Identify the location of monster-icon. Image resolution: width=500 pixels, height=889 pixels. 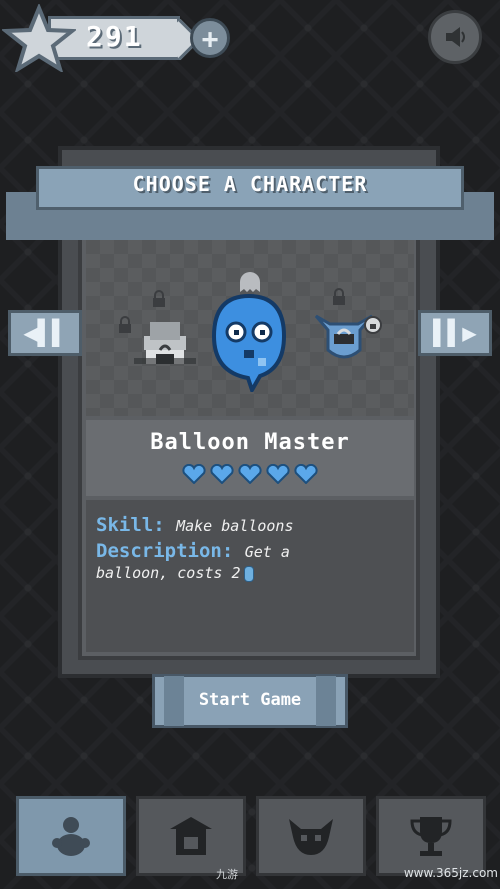
(311, 837).